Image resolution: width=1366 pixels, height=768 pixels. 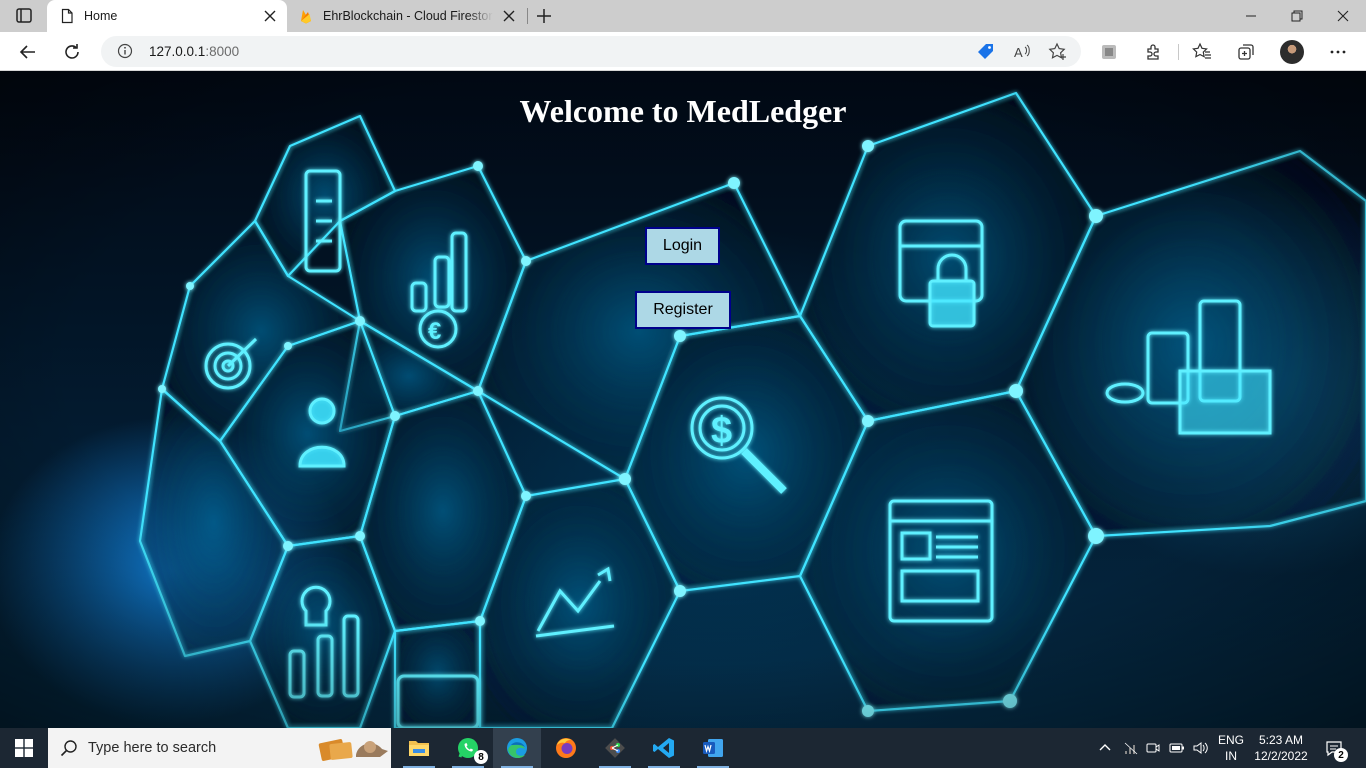 What do you see at coordinates (1109, 52) in the screenshot?
I see `collections-icon` at bounding box center [1109, 52].